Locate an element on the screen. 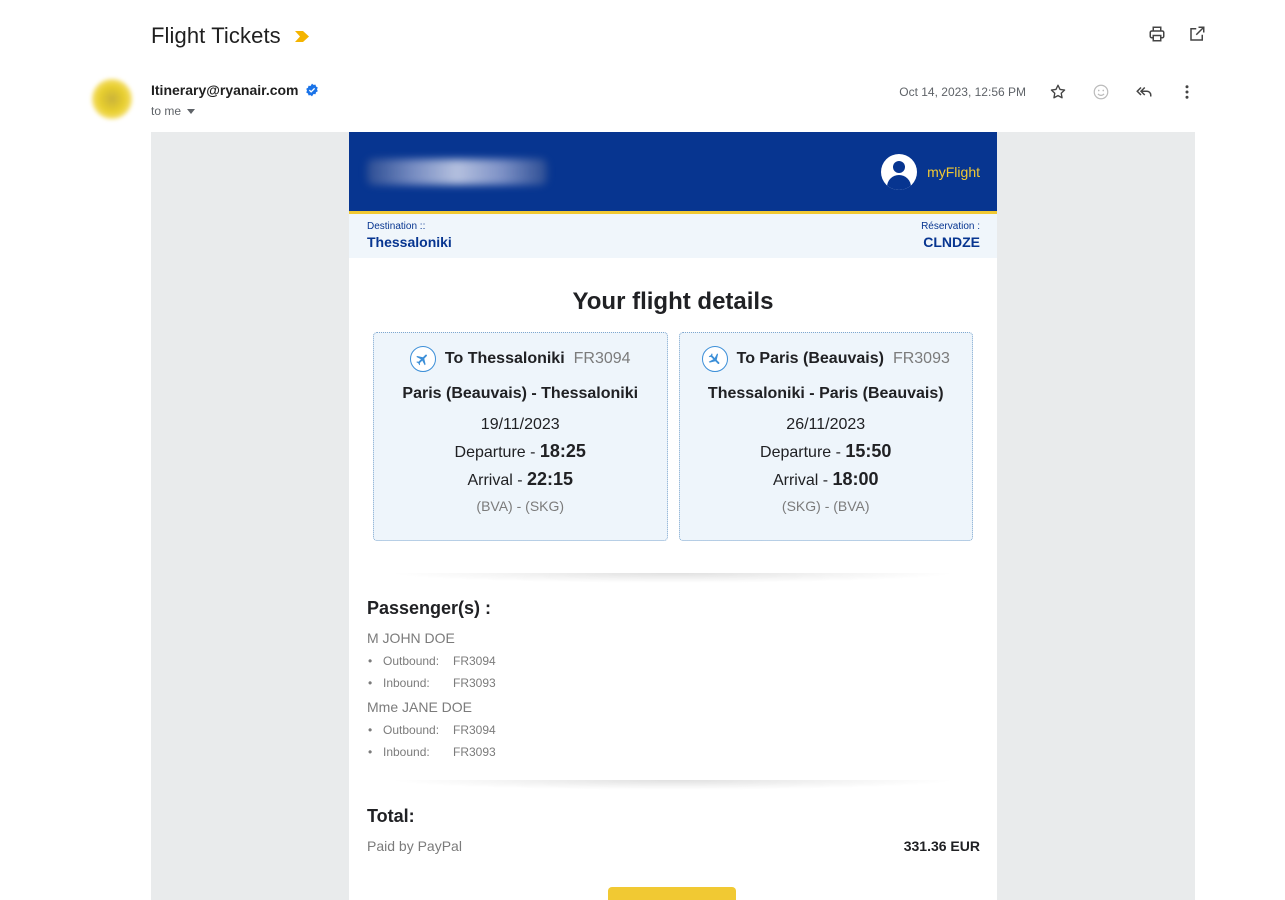  sender-block: Itinerary@ryanair.com to me is located at coordinates (235, 100).